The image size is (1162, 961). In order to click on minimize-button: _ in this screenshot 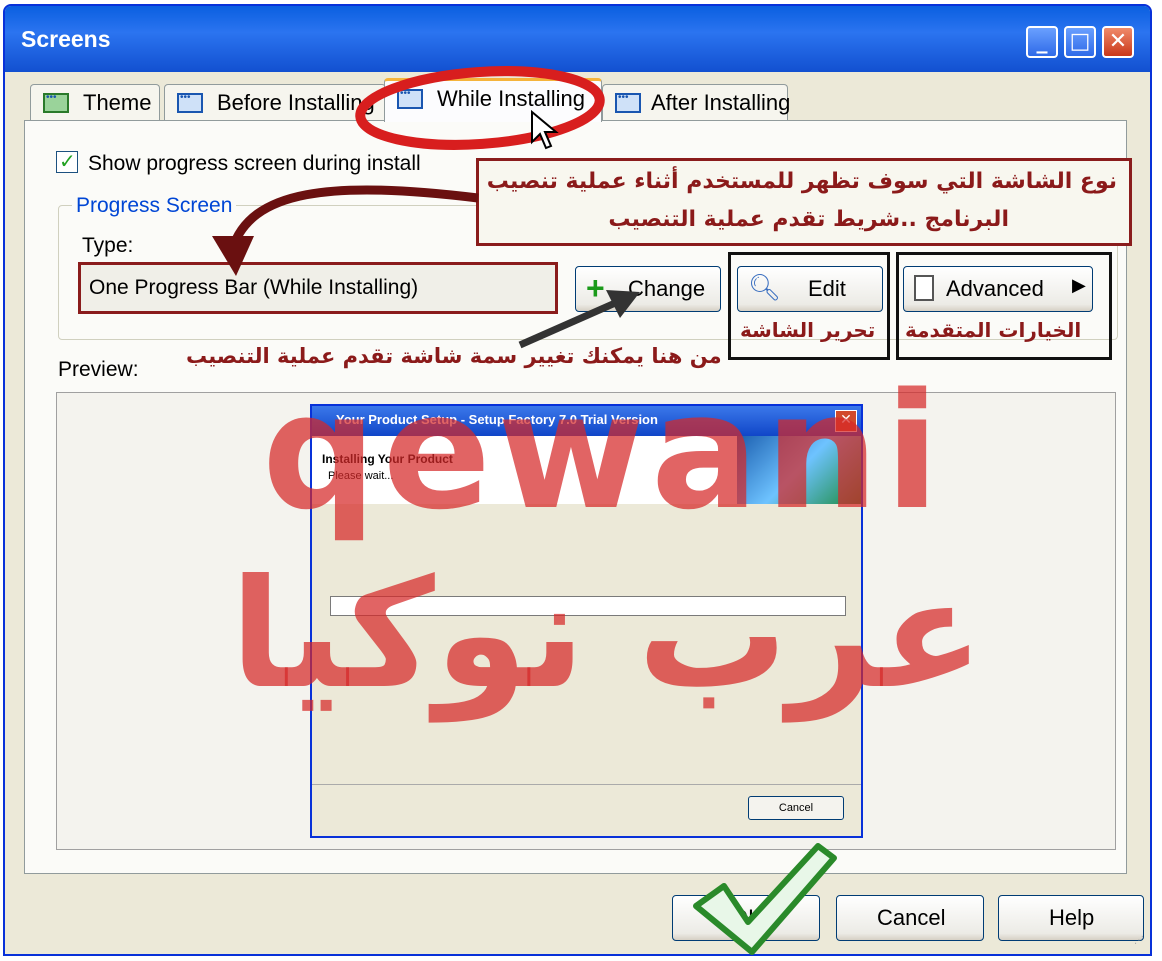, I will do `click(1042, 42)`.